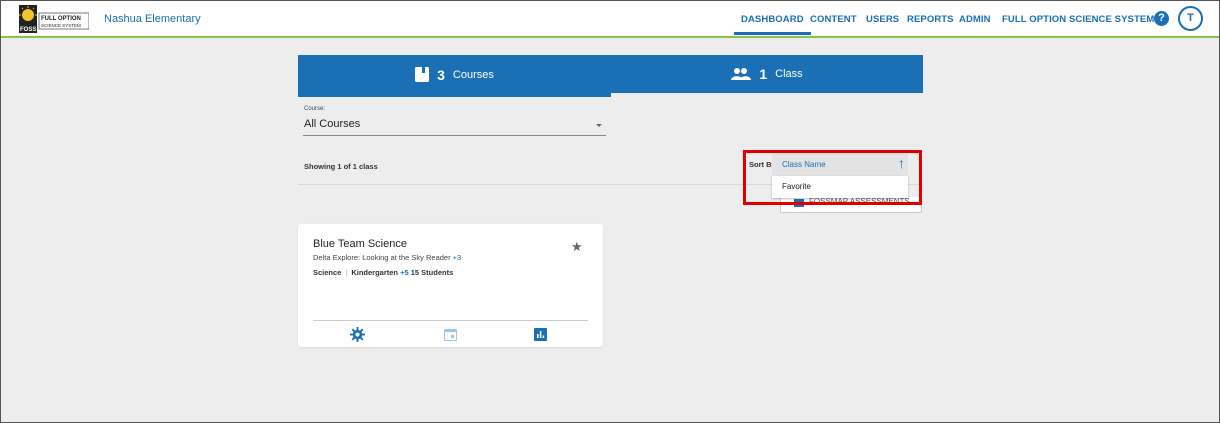 This screenshot has height=423, width=1220. I want to click on school-name: Nashua Elementary, so click(152, 19).